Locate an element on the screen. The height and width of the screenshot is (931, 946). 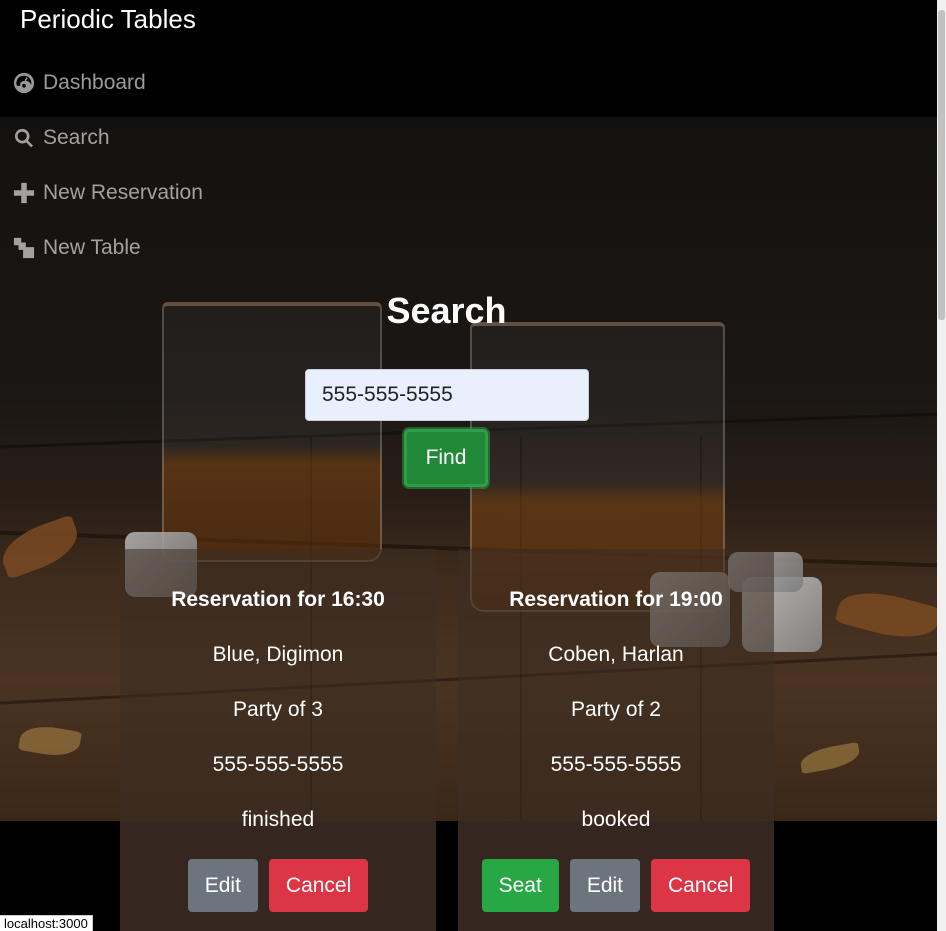
status-bar-url: localhost:3000 is located at coordinates (46, 923).